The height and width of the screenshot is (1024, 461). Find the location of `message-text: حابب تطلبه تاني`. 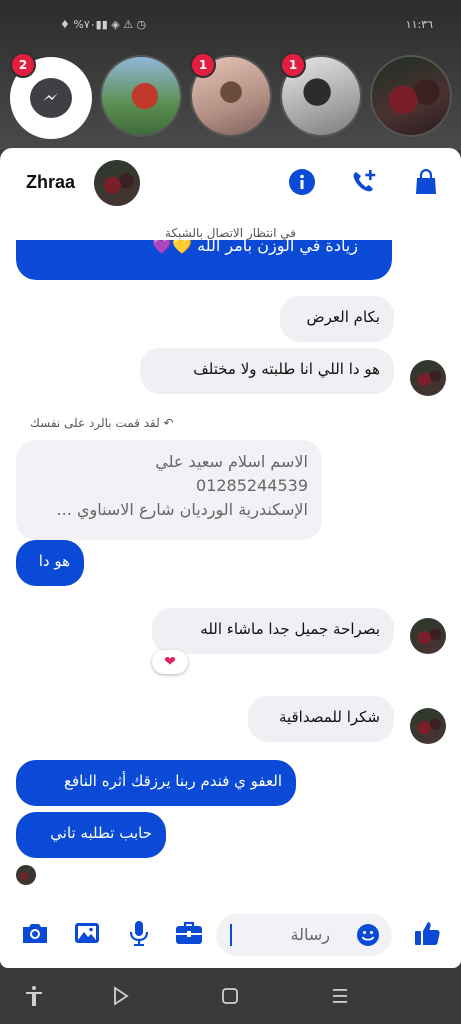

message-text: حابب تطلبه تاني is located at coordinates (101, 833).